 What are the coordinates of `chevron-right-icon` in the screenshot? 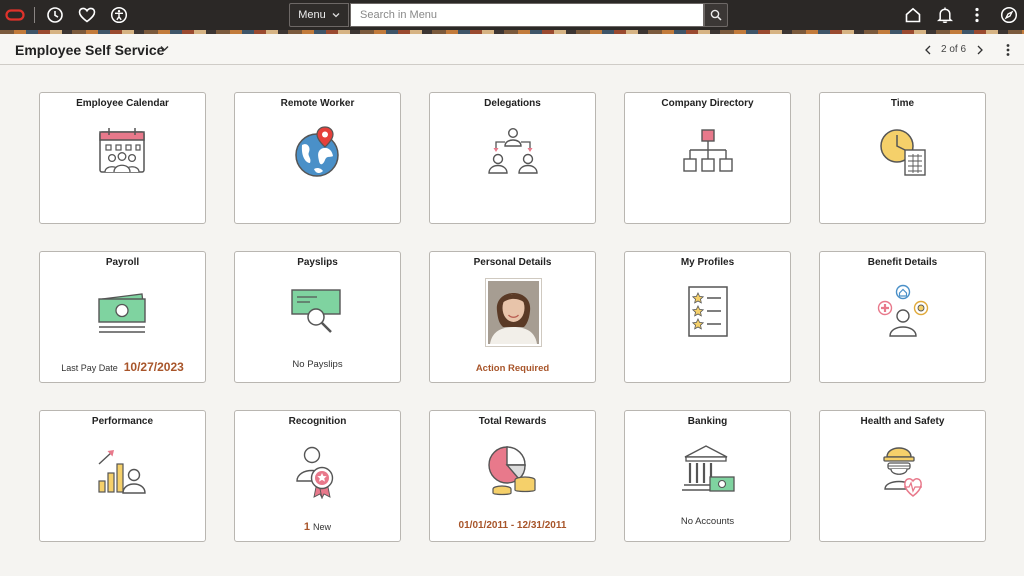 It's located at (980, 50).